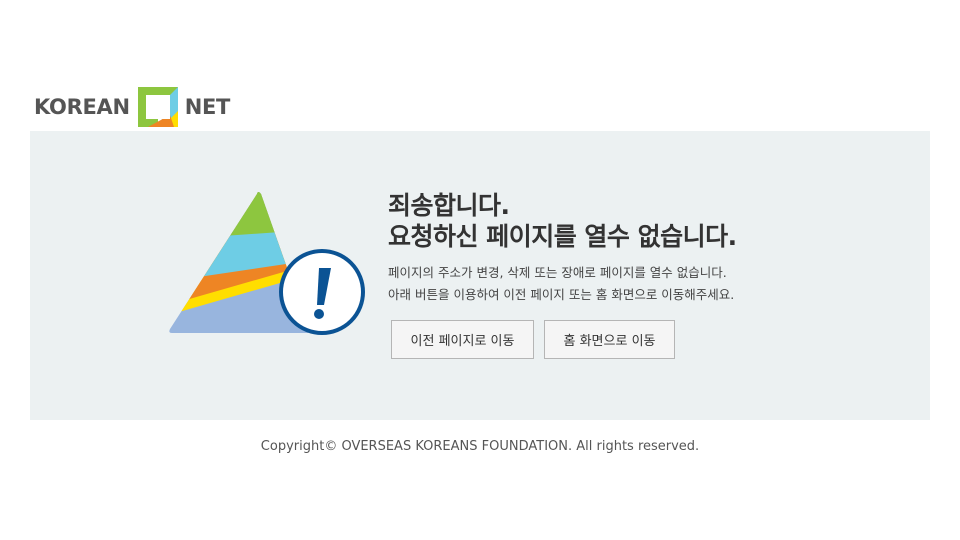 The width and height of the screenshot is (960, 540). What do you see at coordinates (82, 107) in the screenshot?
I see `logo-text-korean: KOREAN` at bounding box center [82, 107].